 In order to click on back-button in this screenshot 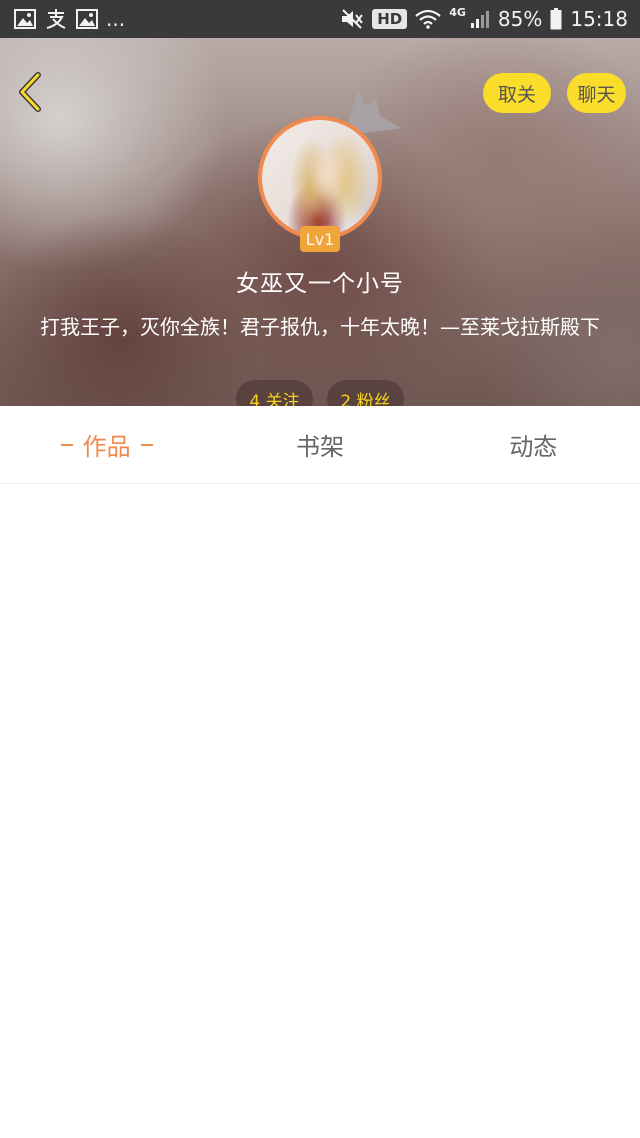, I will do `click(30, 92)`.